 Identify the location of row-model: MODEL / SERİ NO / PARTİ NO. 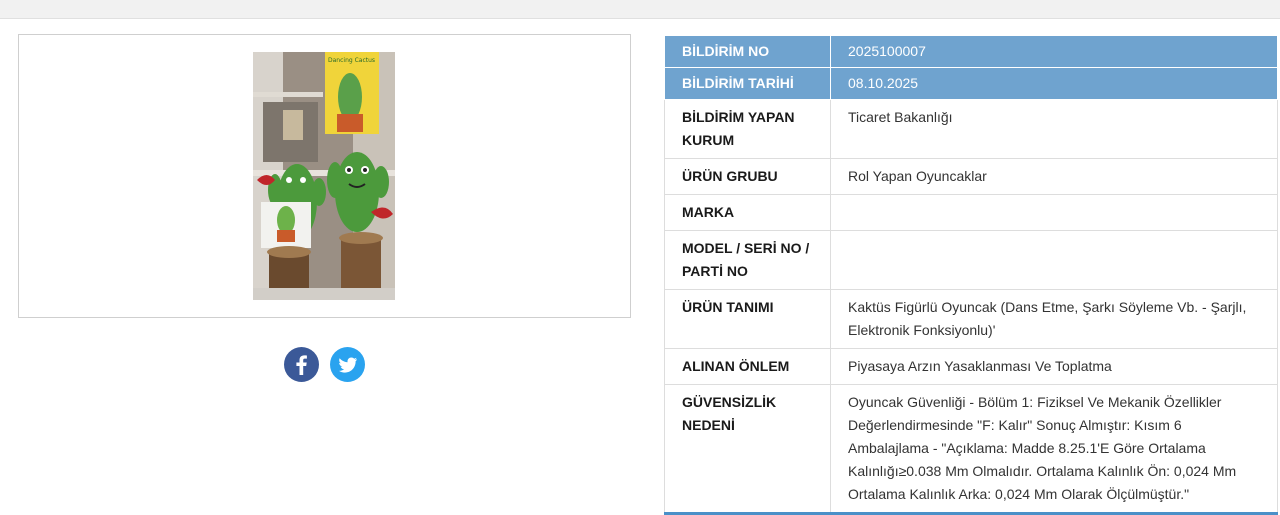
(971, 260).